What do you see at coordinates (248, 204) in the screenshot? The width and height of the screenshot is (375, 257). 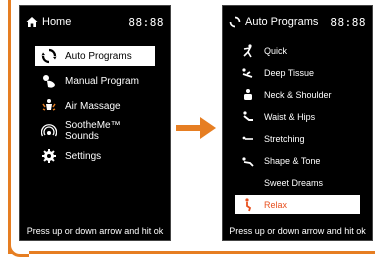 I see `relax-person-icon` at bounding box center [248, 204].